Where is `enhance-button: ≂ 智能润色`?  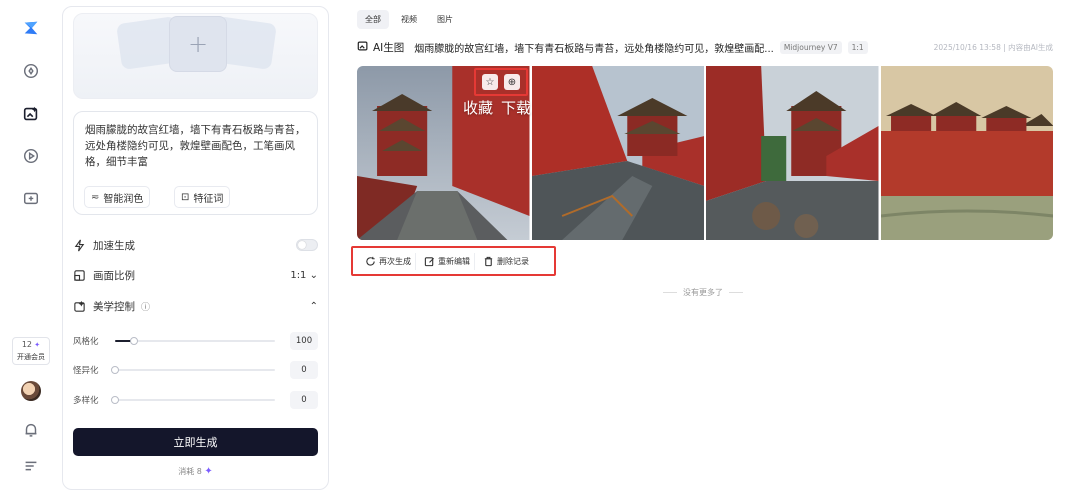
enhance-button: ≂ 智能润色 is located at coordinates (117, 197).